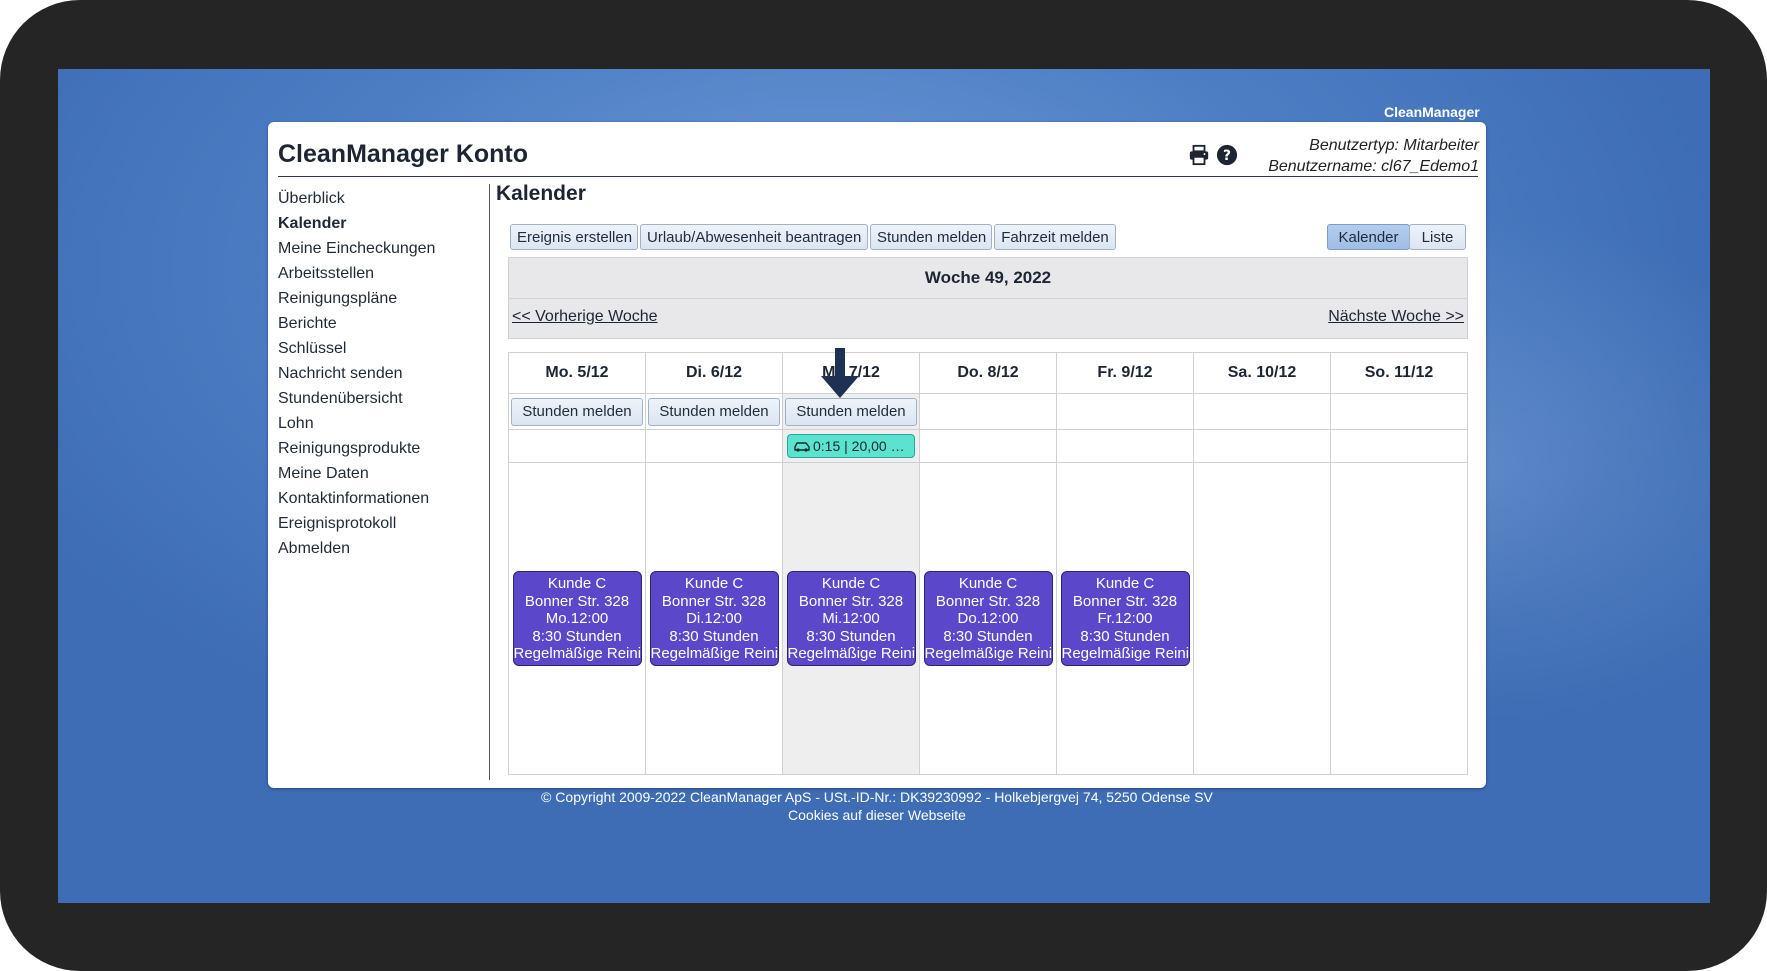  I want to click on previous-week-link: << Vorherige Woche, so click(585, 317).